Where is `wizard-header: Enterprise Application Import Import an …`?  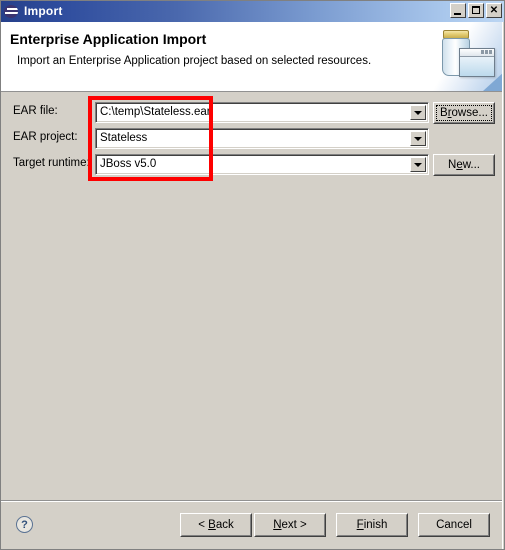
wizard-header: Enterprise Application Import Import an … is located at coordinates (252, 57).